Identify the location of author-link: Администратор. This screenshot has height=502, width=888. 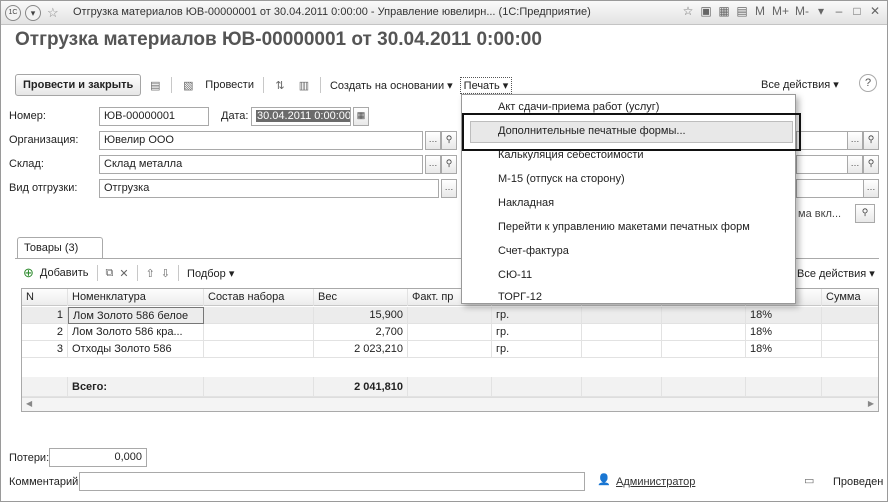
(655, 482).